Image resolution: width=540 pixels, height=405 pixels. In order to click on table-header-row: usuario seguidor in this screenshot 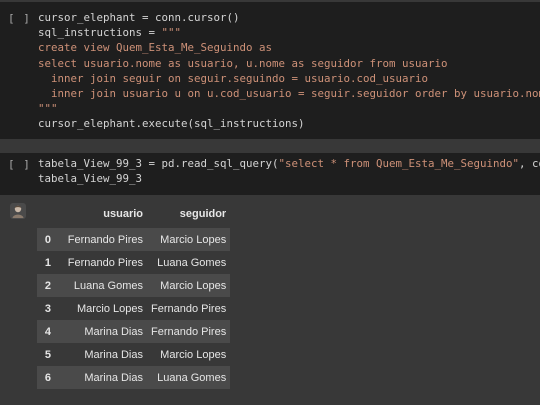, I will do `click(133, 216)`.